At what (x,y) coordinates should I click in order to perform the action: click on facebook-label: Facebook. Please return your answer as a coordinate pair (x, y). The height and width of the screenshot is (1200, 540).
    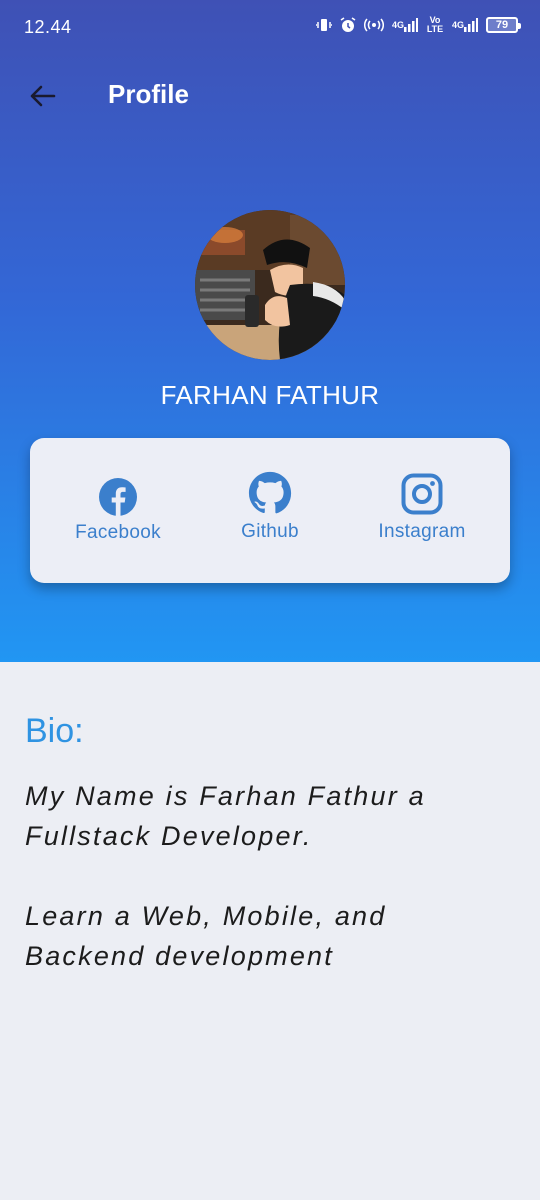
    Looking at the image, I should click on (118, 532).